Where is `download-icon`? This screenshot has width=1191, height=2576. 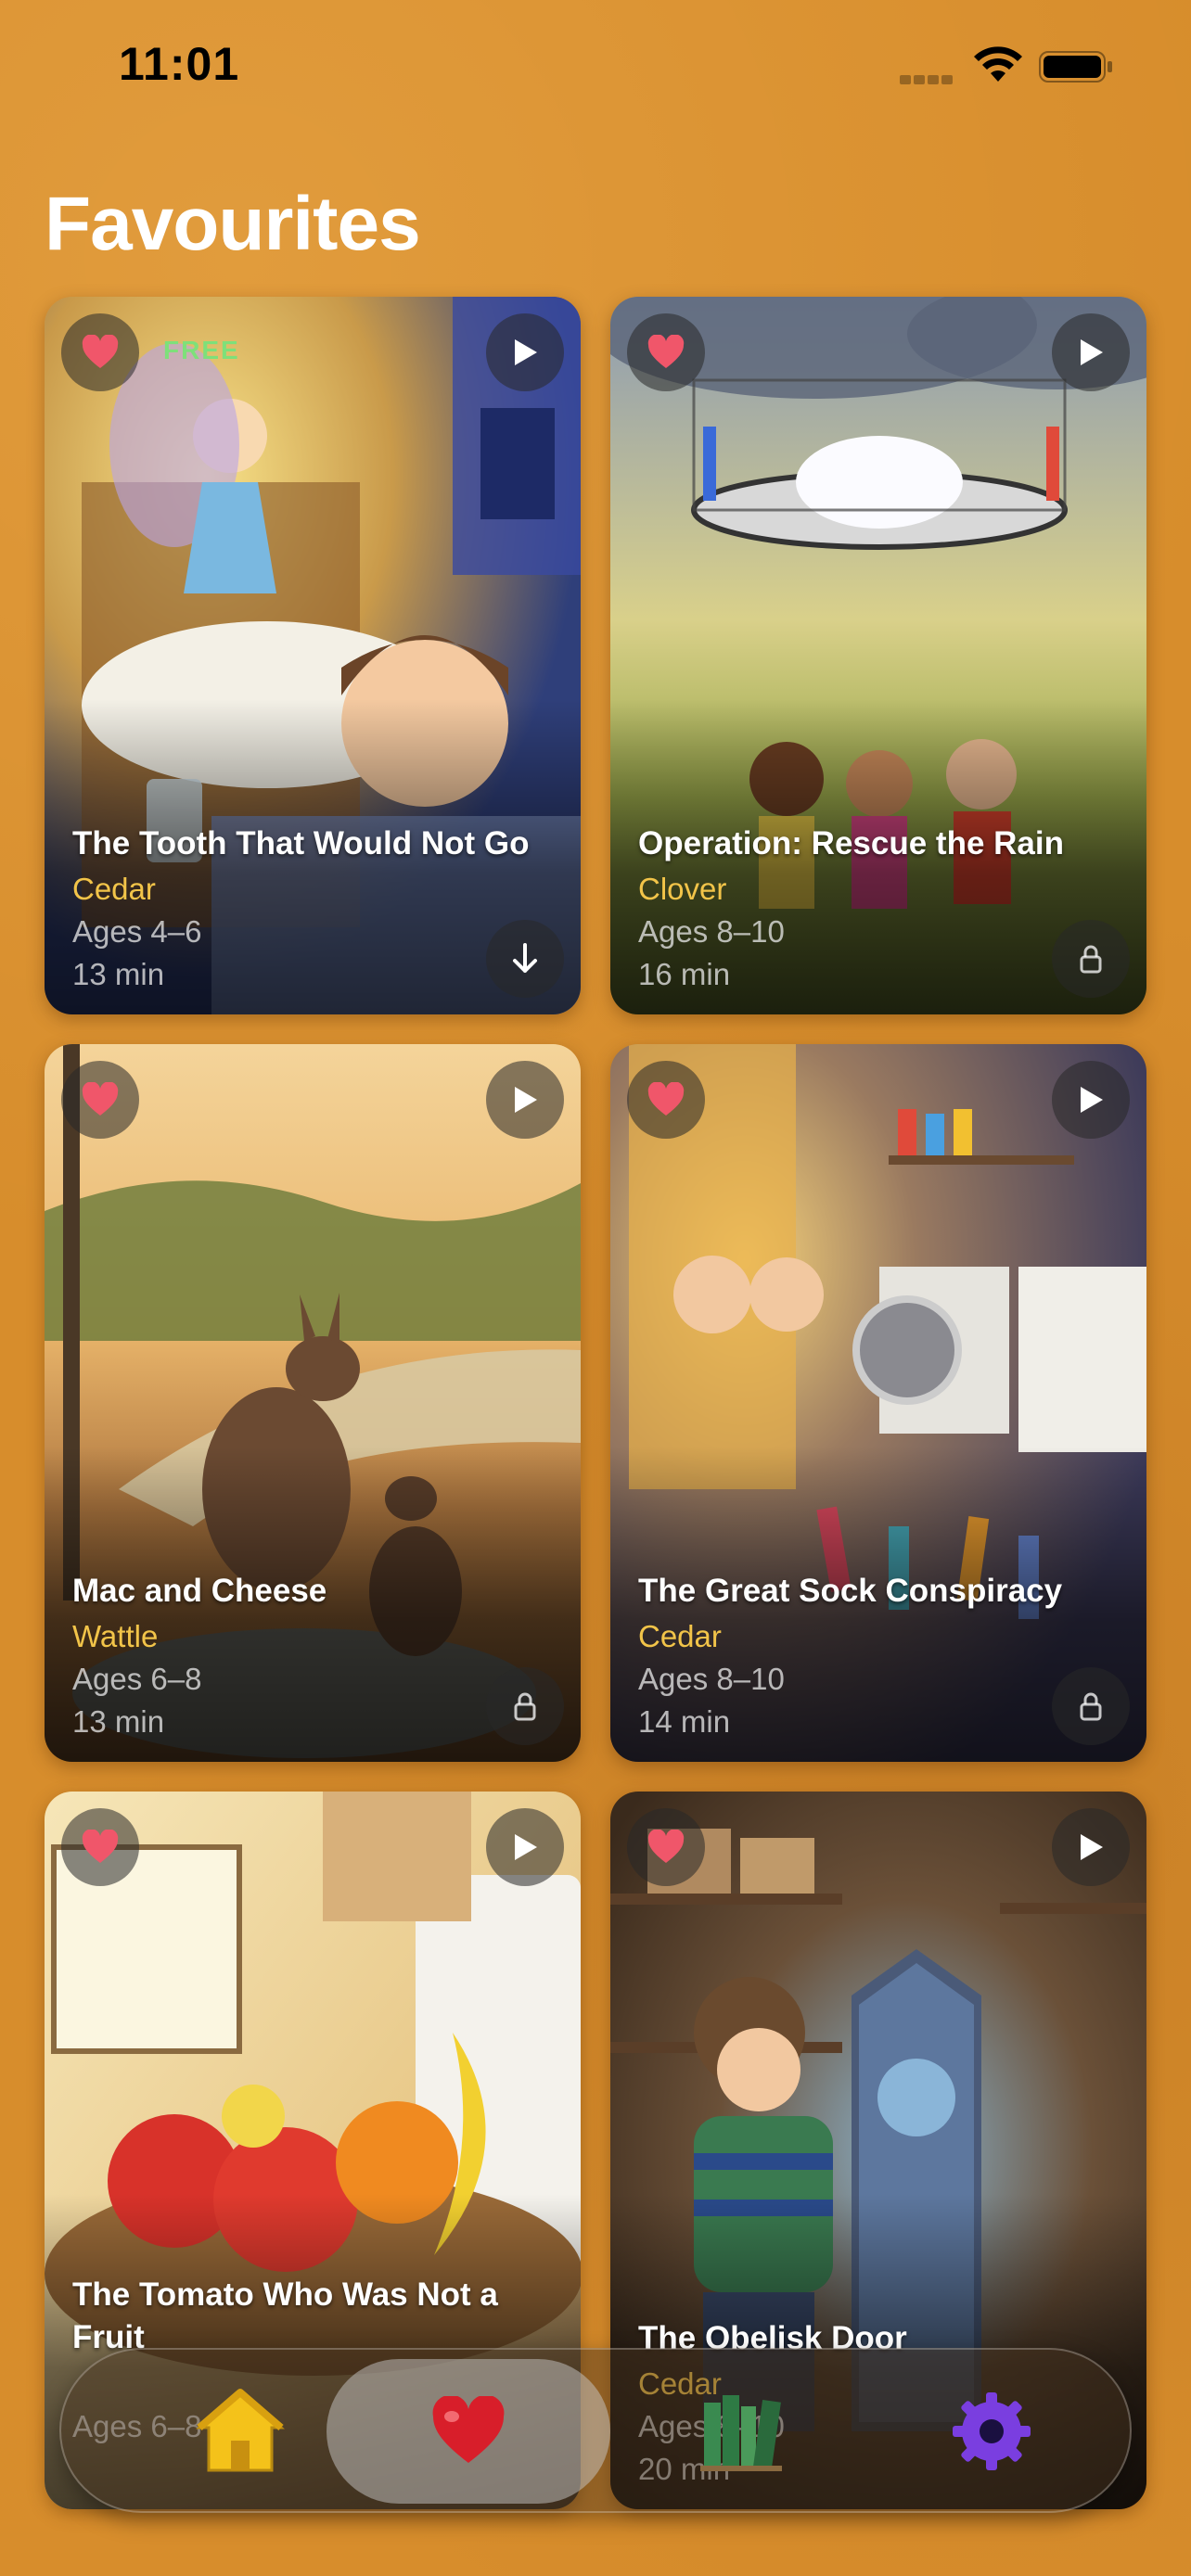
download-icon is located at coordinates (525, 958).